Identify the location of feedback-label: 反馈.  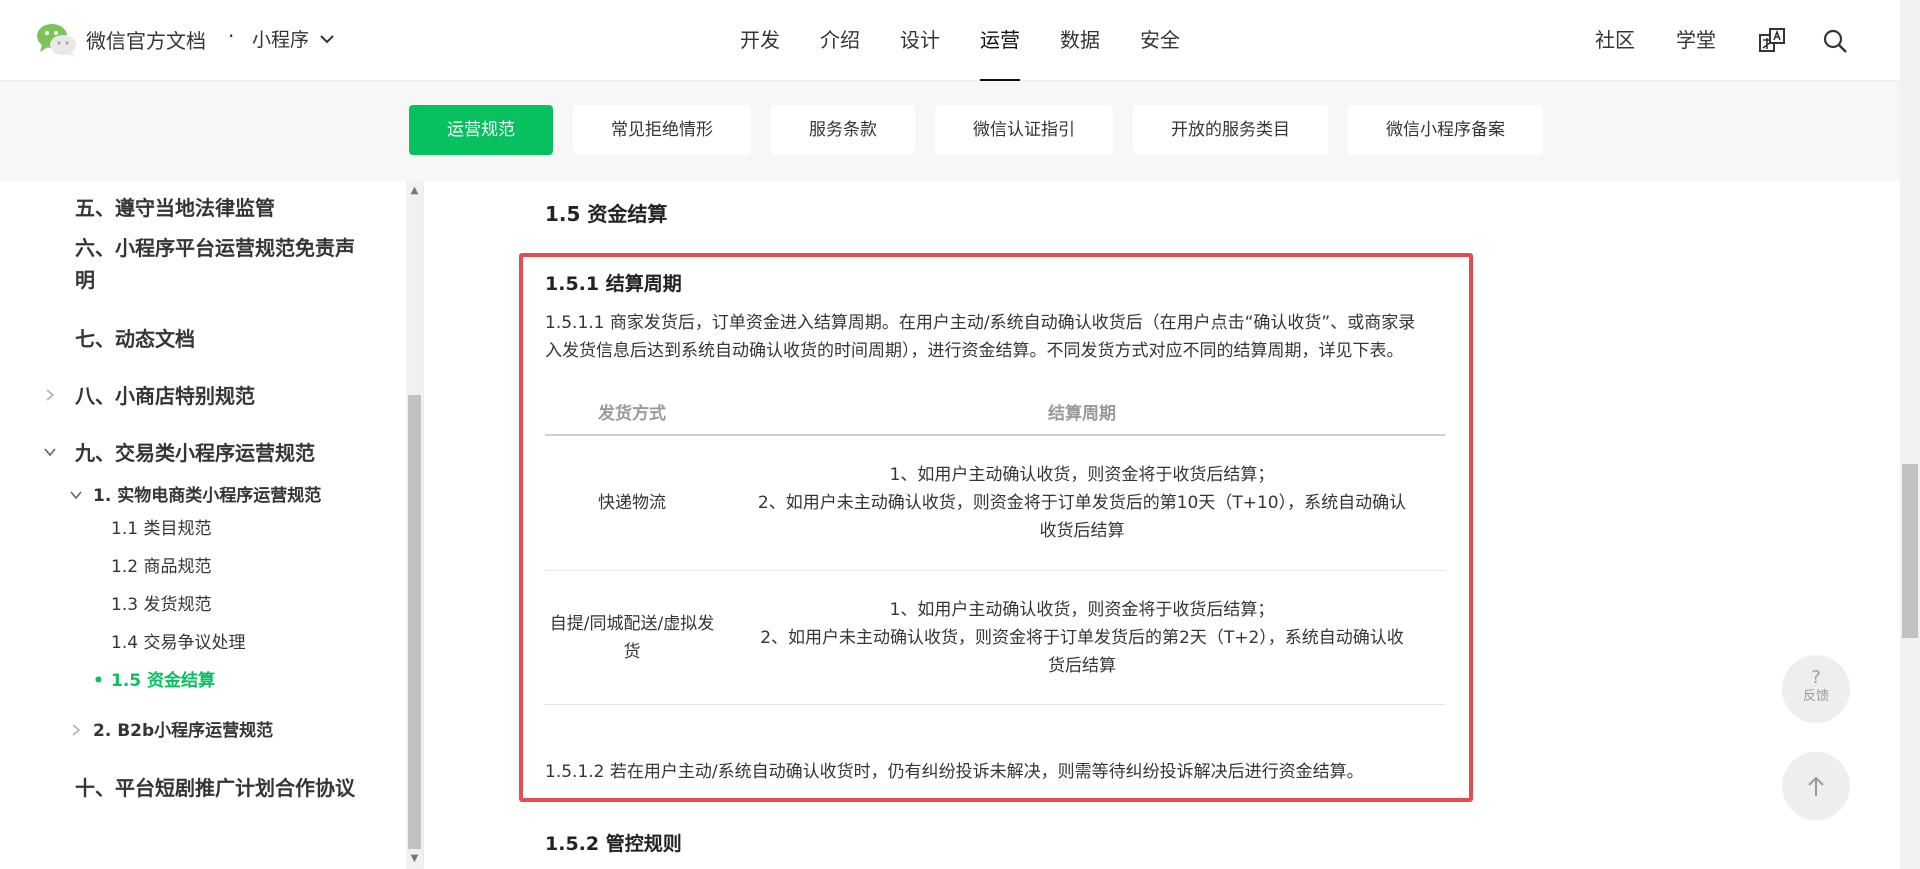
(1815, 696).